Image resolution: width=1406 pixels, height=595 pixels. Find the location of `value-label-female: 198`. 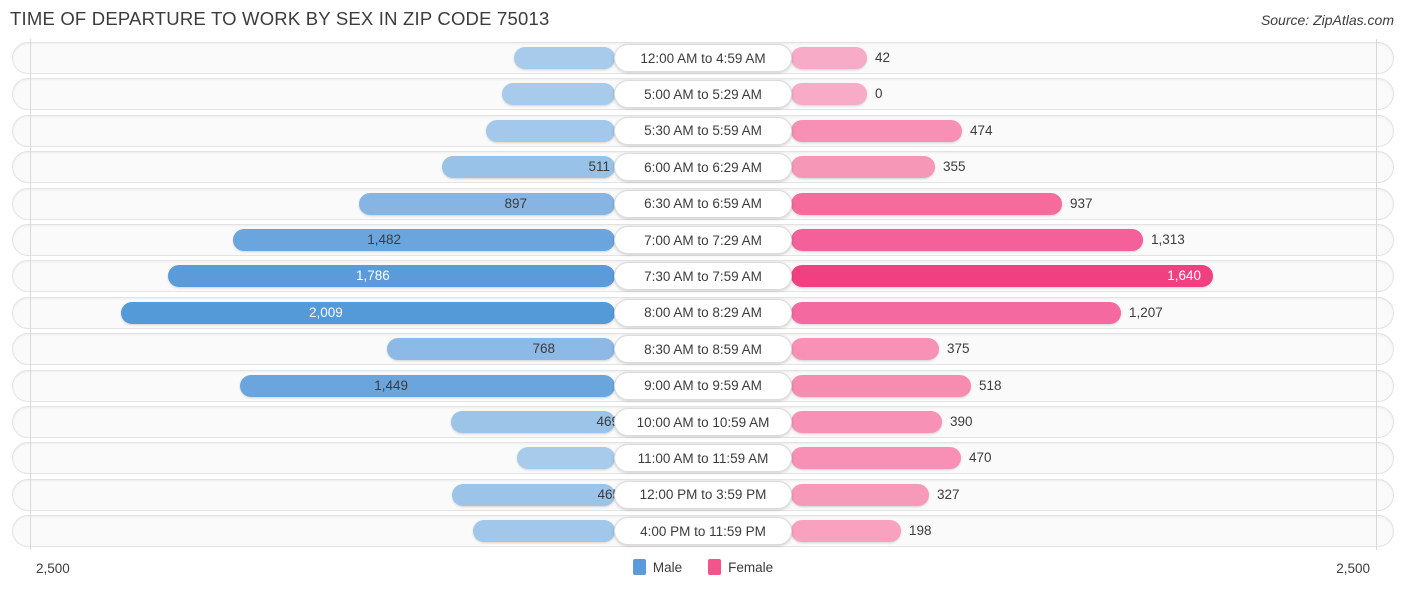

value-label-female: 198 is located at coordinates (920, 531).